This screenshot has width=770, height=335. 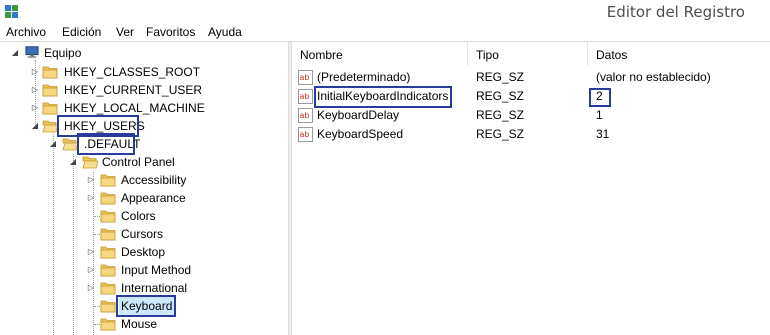 What do you see at coordinates (133, 90) in the screenshot?
I see `tree-label: HKEY_CURRENT_USER` at bounding box center [133, 90].